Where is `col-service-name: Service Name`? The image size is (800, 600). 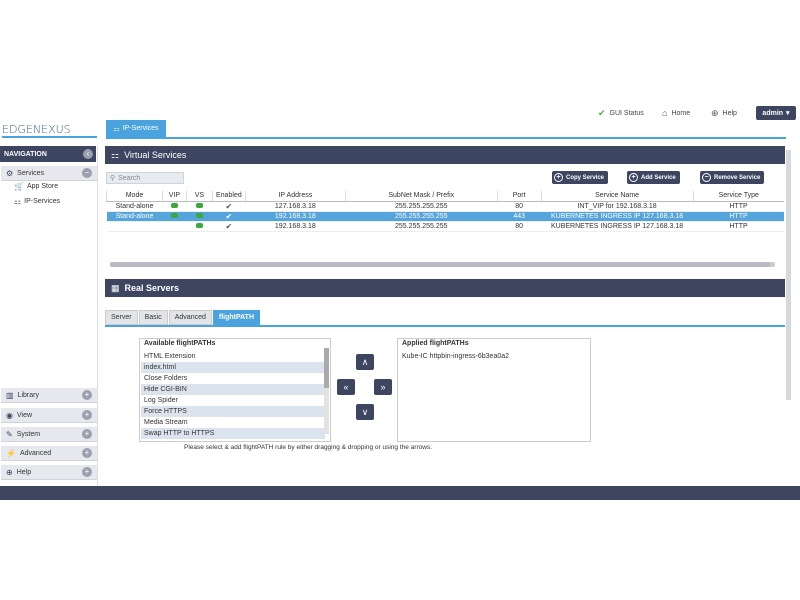 col-service-name: Service Name is located at coordinates (617, 196).